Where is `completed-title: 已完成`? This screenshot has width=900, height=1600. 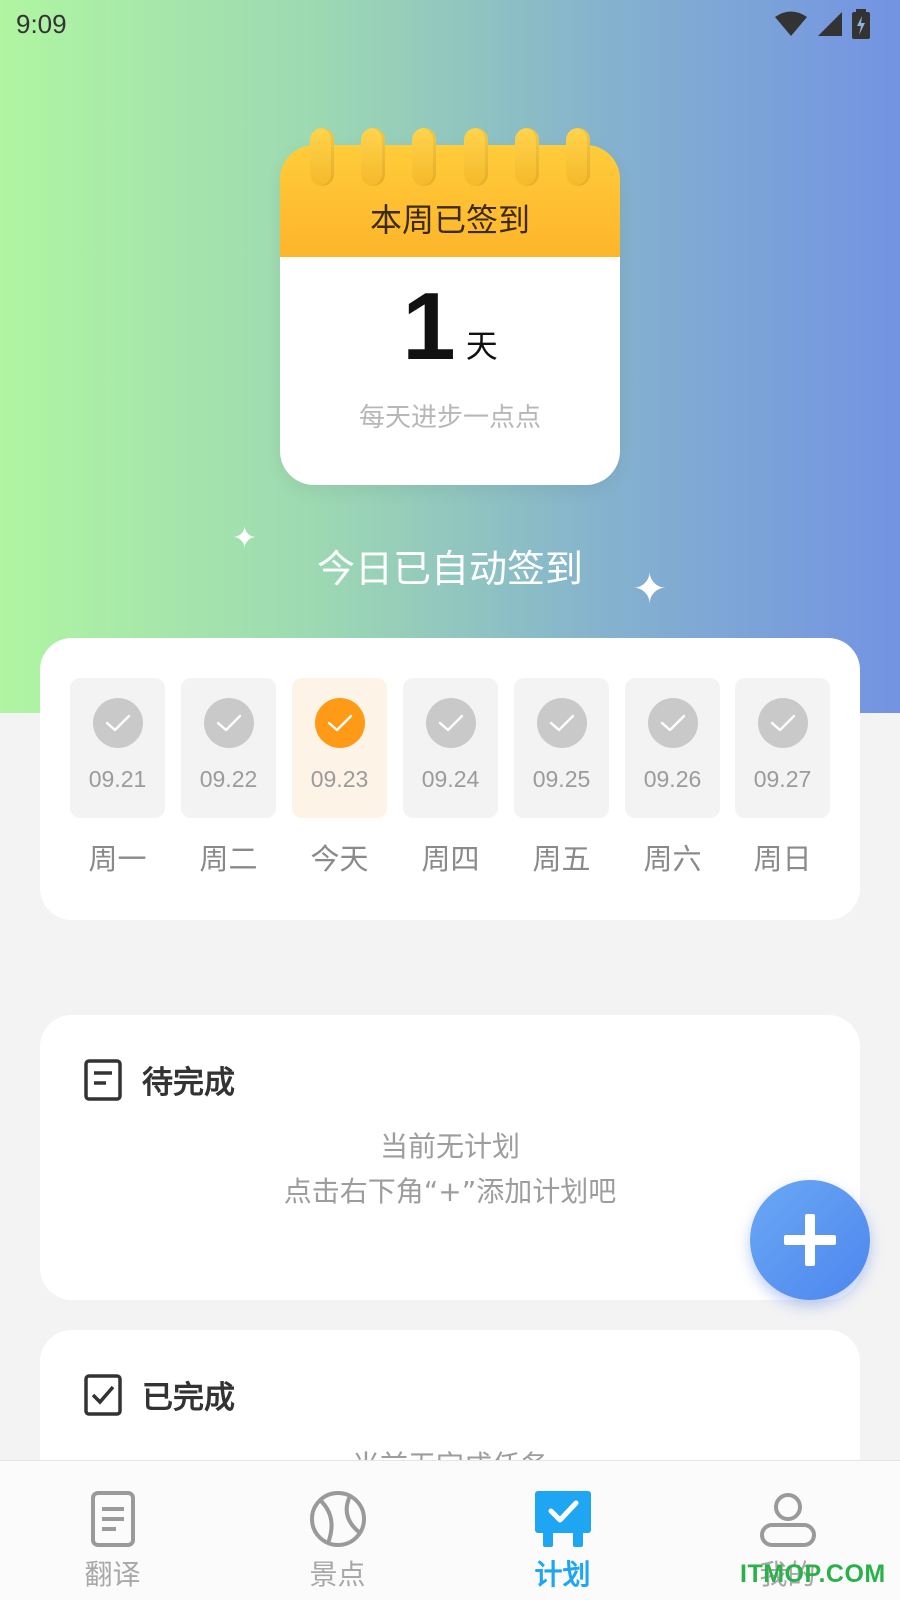 completed-title: 已完成 is located at coordinates (188, 1398).